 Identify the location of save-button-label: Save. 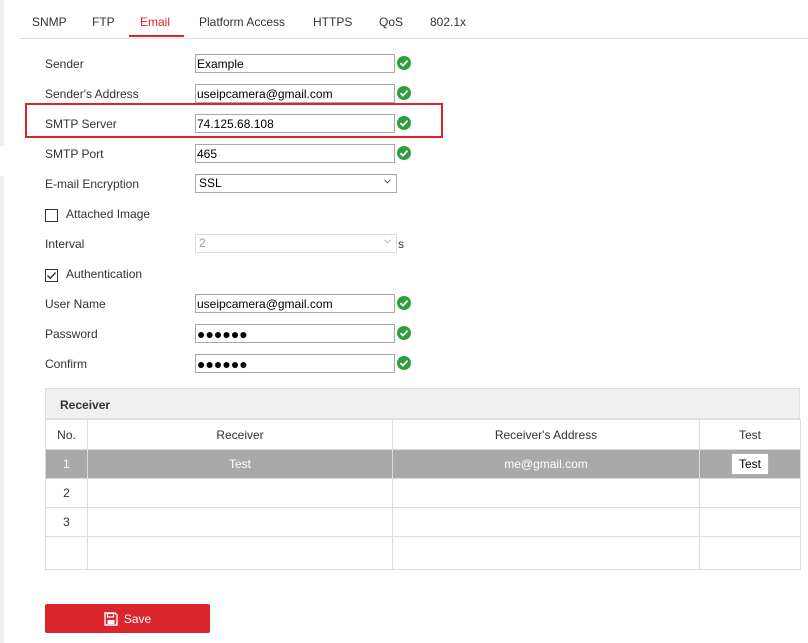
(137, 618).